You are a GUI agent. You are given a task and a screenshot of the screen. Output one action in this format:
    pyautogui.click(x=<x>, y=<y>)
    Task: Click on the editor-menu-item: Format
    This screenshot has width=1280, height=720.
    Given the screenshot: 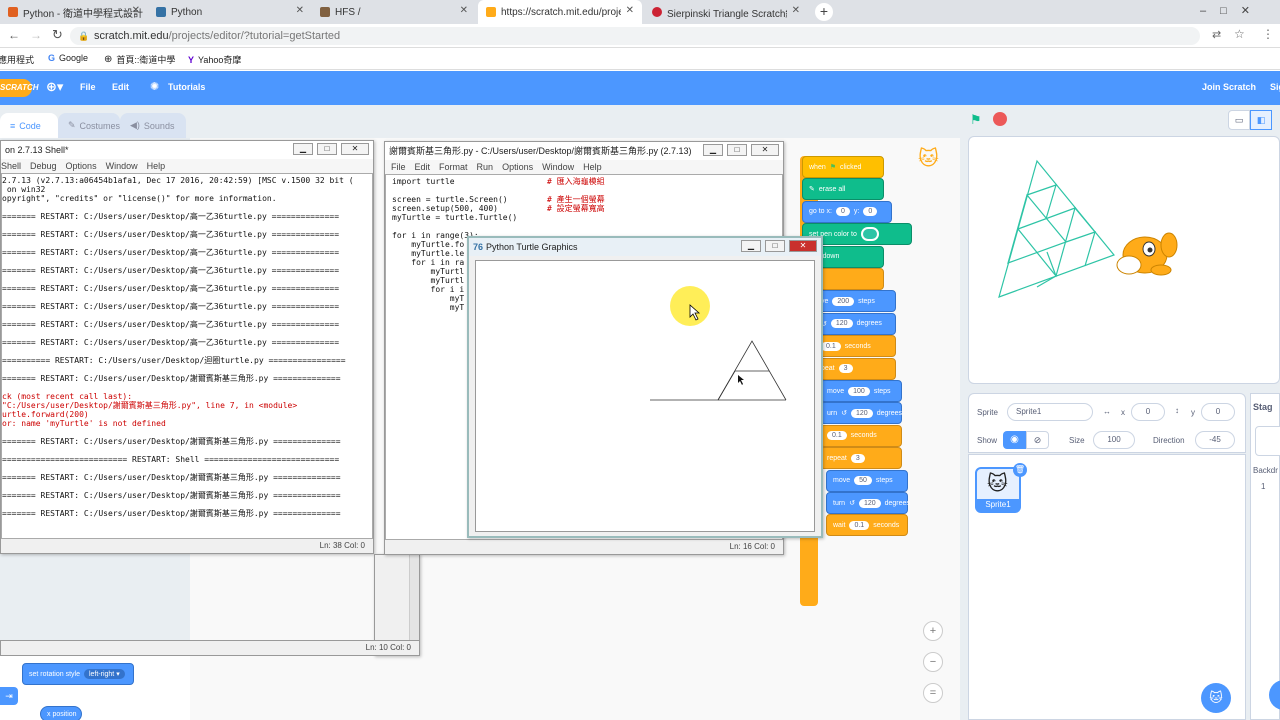 What is the action you would take?
    pyautogui.click(x=453, y=167)
    